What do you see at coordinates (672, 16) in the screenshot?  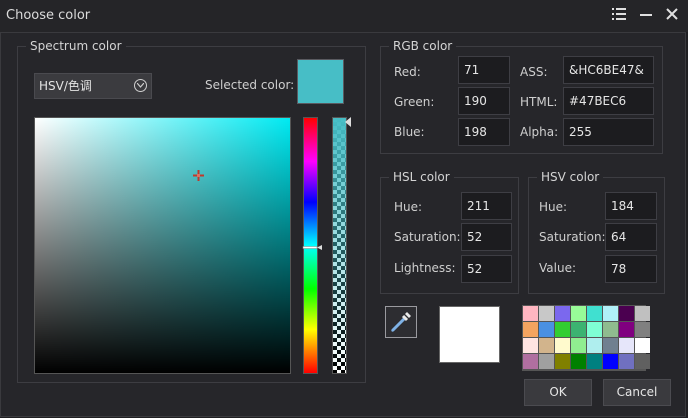 I see `close-icon` at bounding box center [672, 16].